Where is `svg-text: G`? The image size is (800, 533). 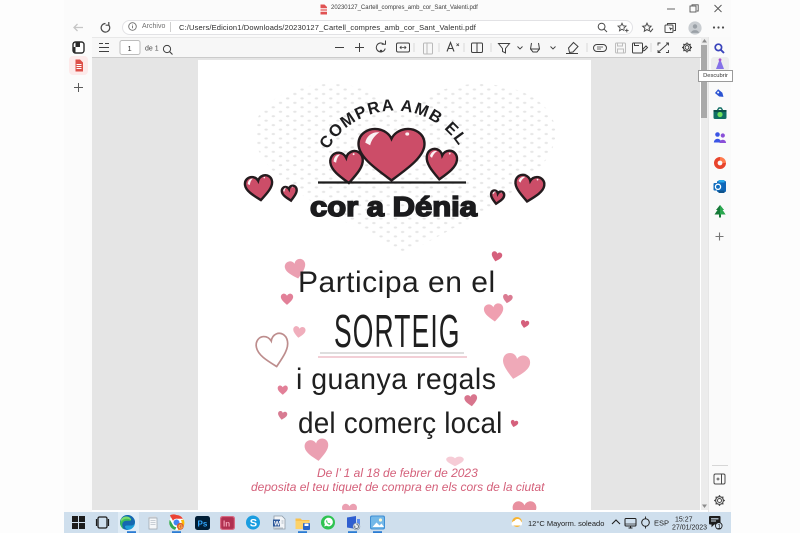 svg-text: G is located at coordinates (180, 528).